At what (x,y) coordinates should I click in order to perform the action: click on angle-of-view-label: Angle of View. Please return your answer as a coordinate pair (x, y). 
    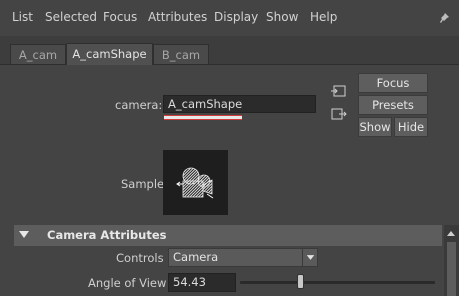
    Looking at the image, I should click on (127, 283).